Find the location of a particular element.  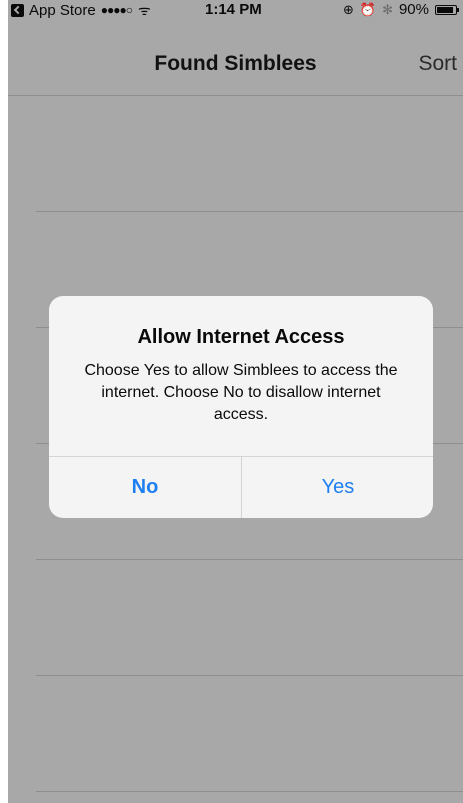

back-to-app-label: App Store is located at coordinates (62, 10).